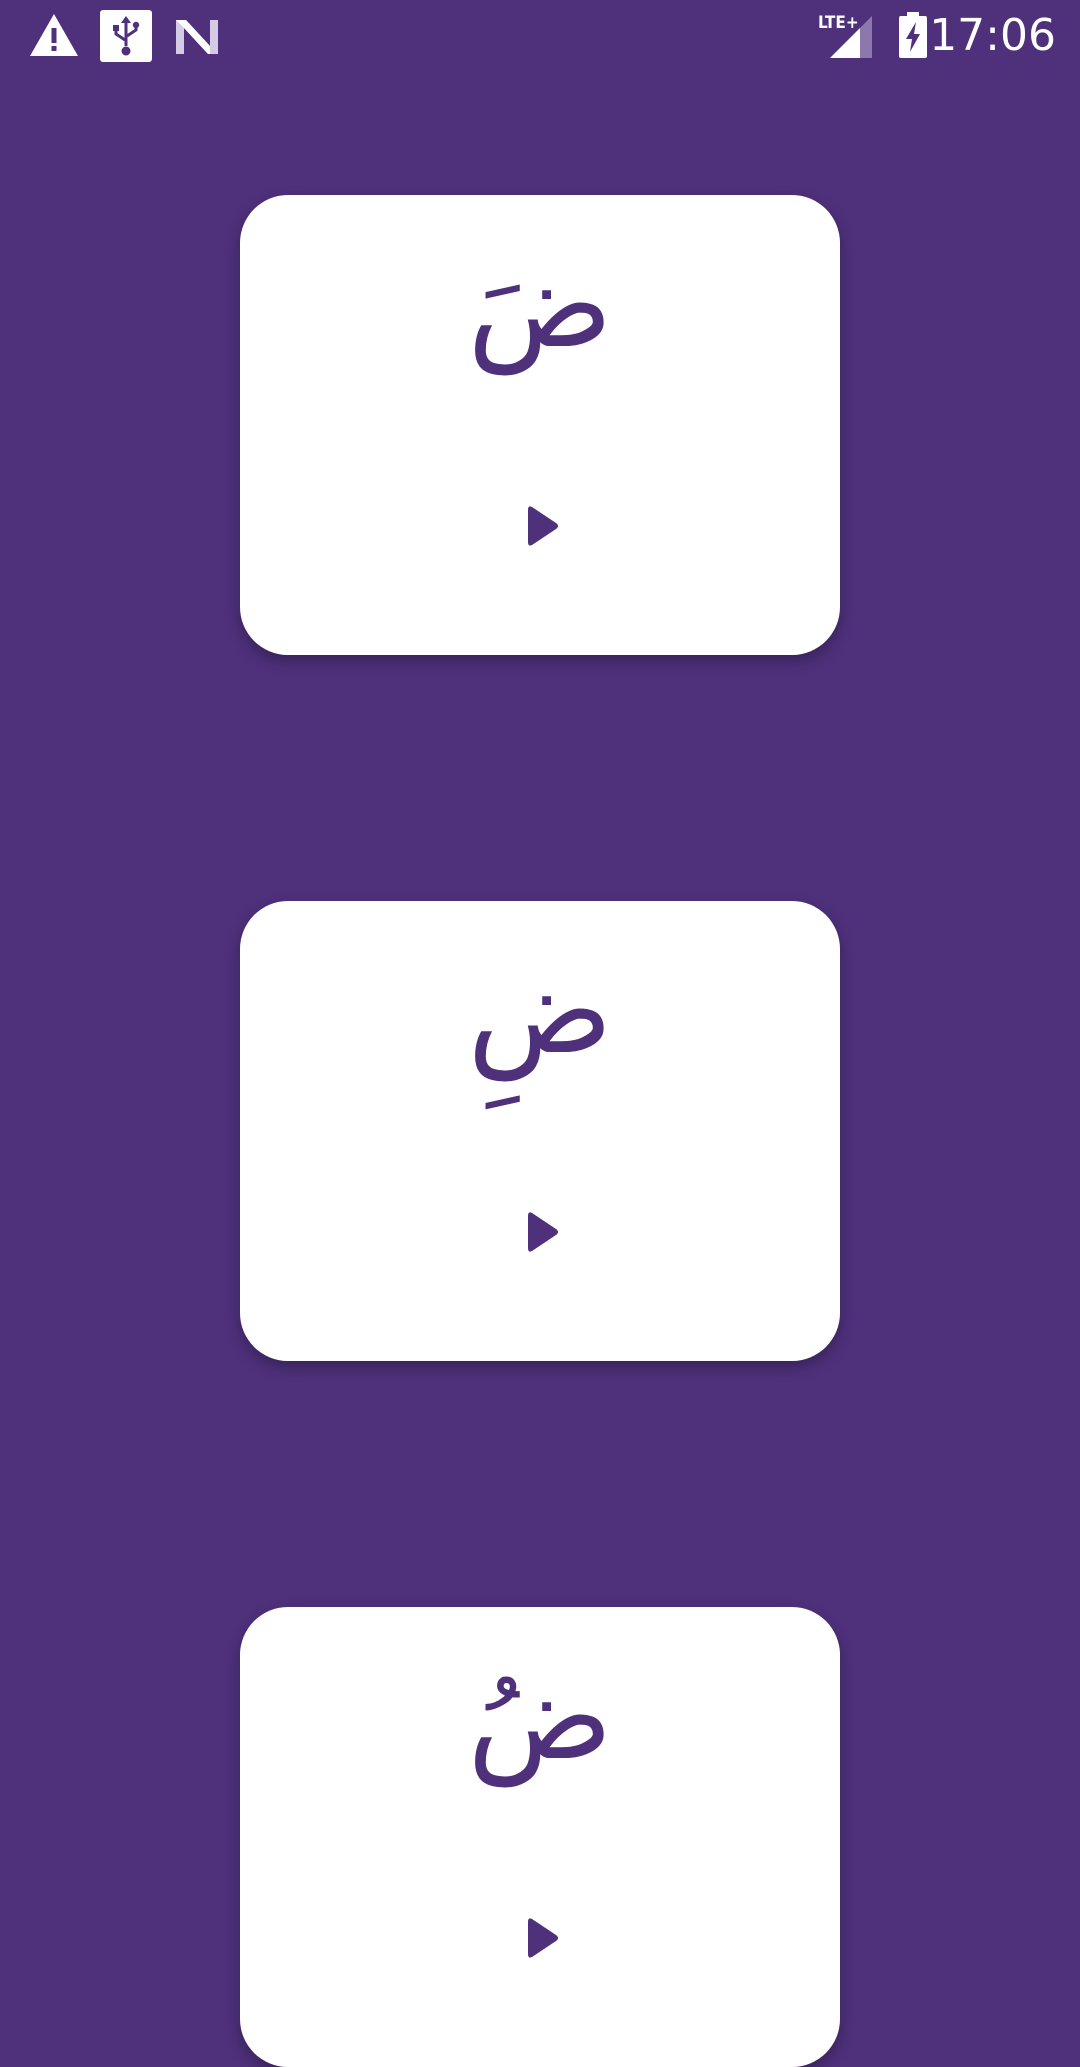 The width and height of the screenshot is (1080, 2067). I want to click on usb-icon, so click(126, 36).